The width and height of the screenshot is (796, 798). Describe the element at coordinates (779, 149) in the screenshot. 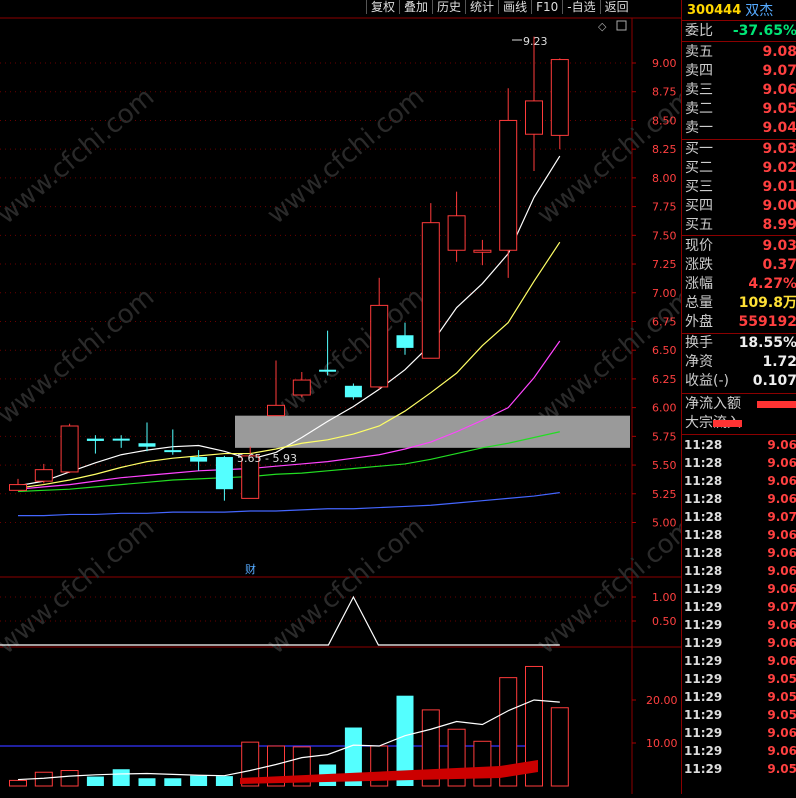

I see `bid-level-price: 9.03` at that location.